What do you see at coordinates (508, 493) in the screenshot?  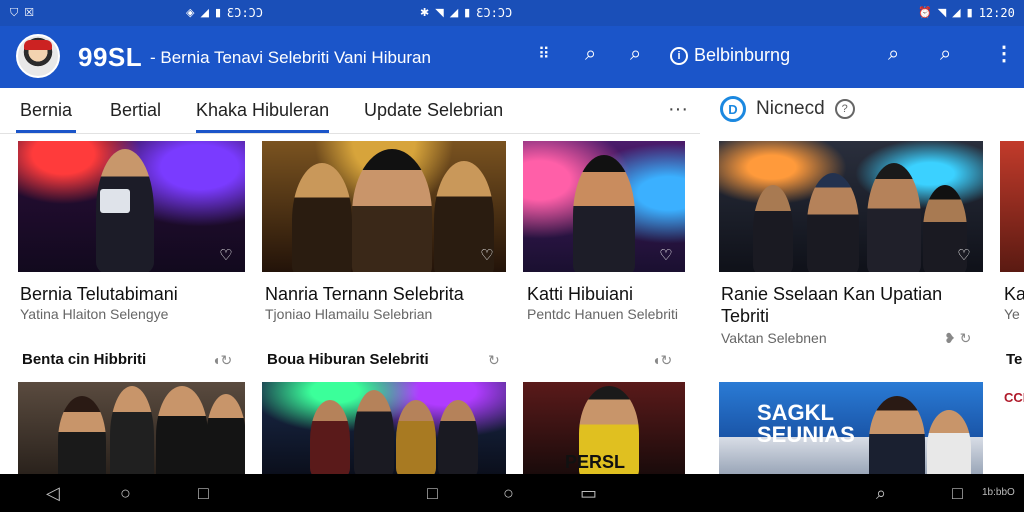 I see `home-icon-2: ○` at bounding box center [508, 493].